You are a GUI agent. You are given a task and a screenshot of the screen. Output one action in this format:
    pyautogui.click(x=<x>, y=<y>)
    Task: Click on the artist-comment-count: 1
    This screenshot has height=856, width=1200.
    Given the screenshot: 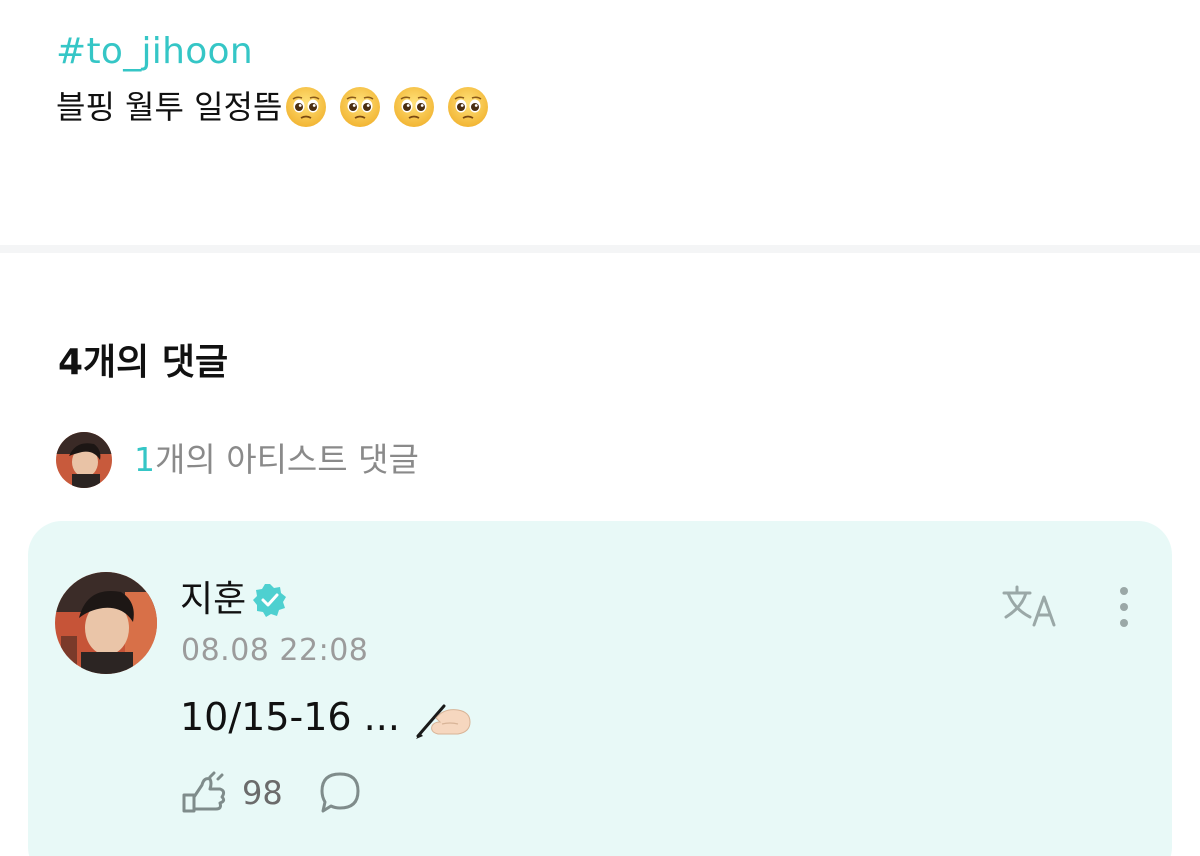 What is the action you would take?
    pyautogui.click(x=144, y=459)
    